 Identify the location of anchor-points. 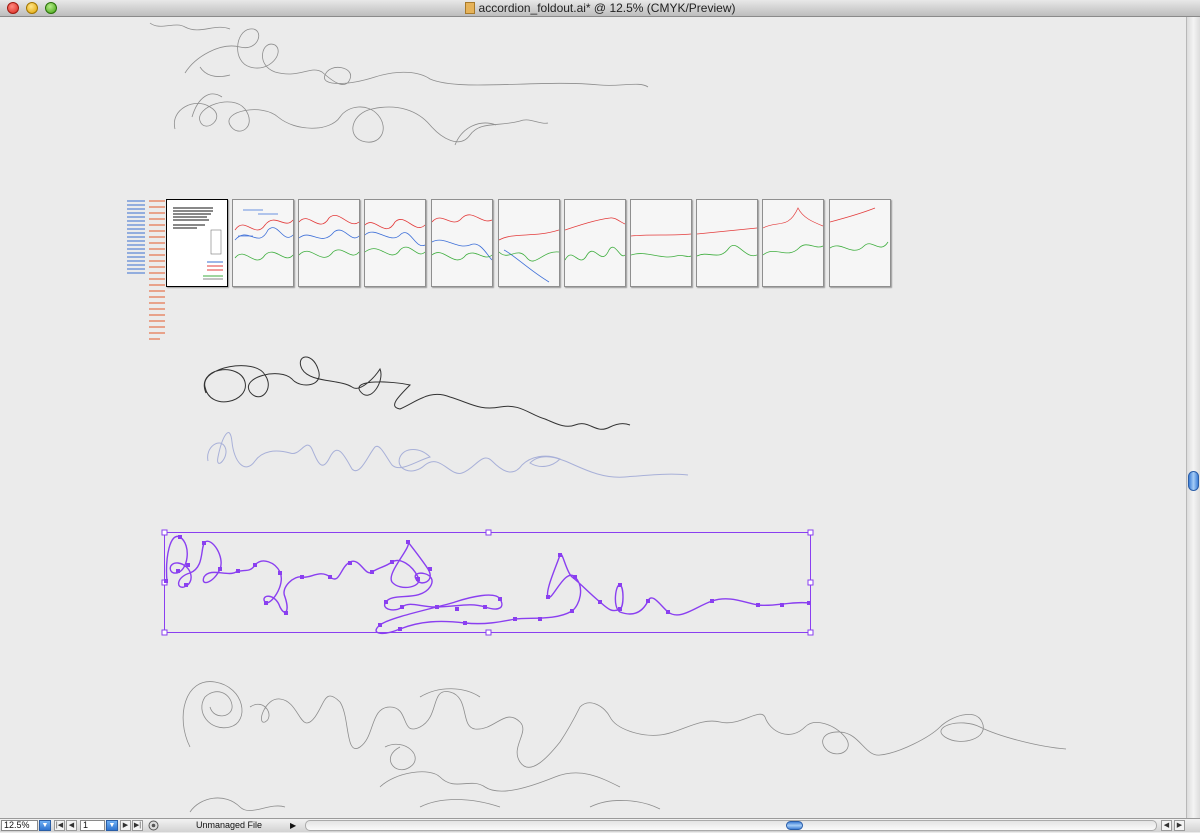
(487, 583).